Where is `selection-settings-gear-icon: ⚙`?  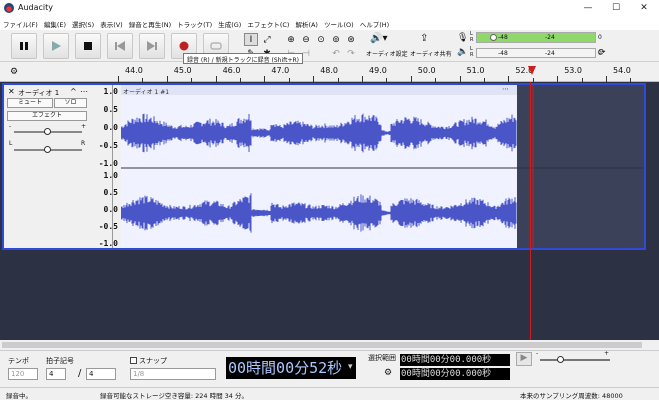
selection-settings-gear-icon: ⚙ is located at coordinates (388, 373).